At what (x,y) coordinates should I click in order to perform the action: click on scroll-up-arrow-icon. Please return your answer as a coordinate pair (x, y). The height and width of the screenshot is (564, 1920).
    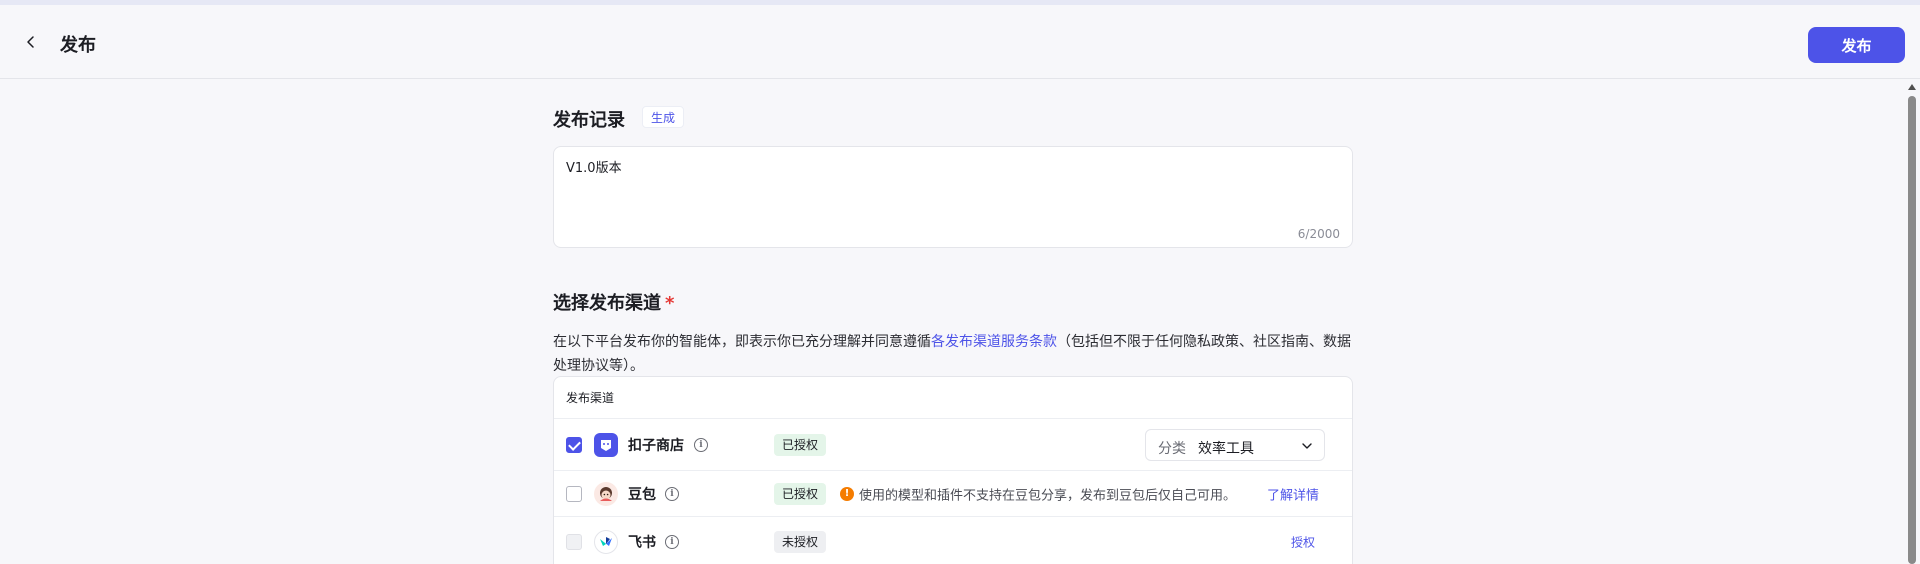
    Looking at the image, I should click on (1912, 87).